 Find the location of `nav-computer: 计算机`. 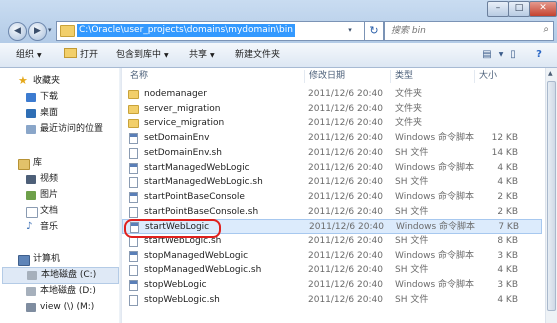

nav-computer: 计算机 is located at coordinates (59, 259).